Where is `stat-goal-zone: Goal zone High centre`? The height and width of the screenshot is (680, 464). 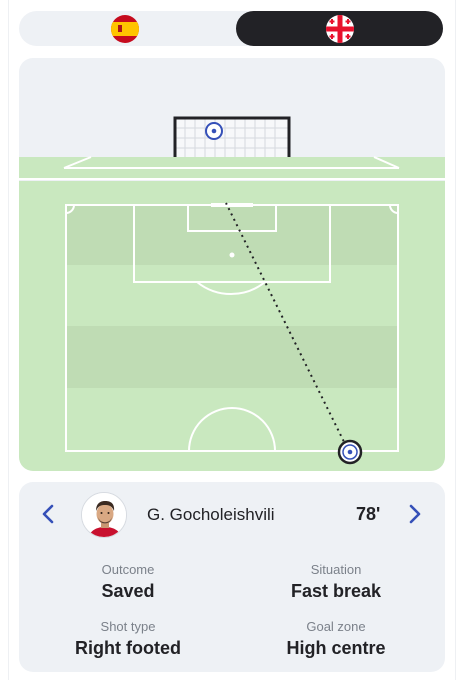
stat-goal-zone: Goal zone High centre is located at coordinates (336, 639).